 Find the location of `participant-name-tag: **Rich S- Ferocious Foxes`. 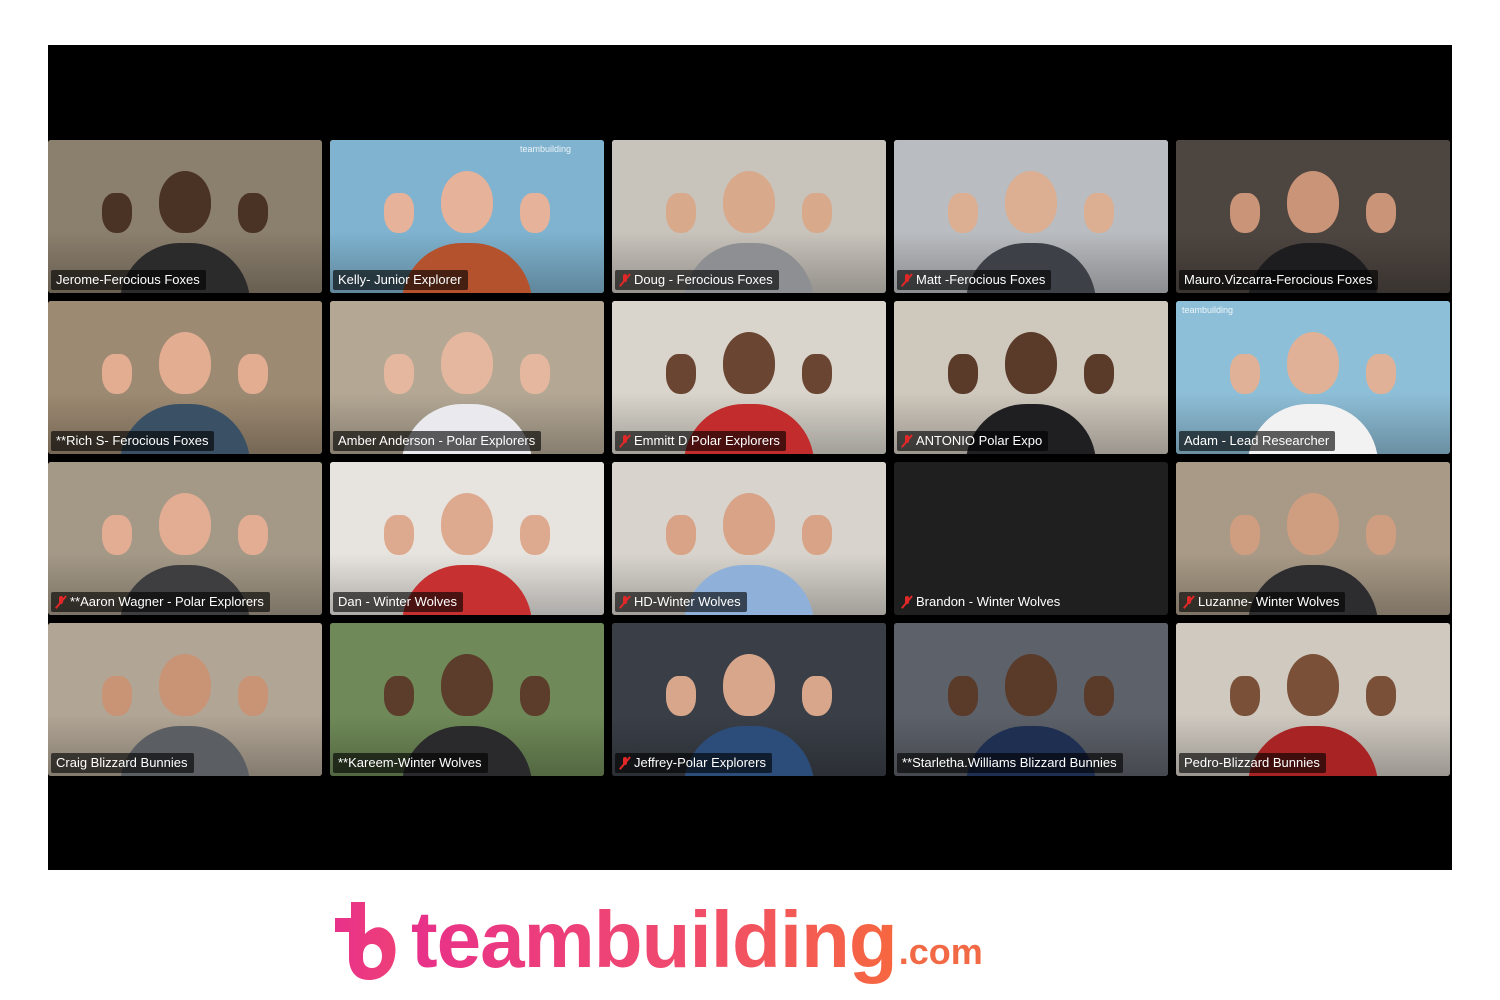

participant-name-tag: **Rich S- Ferocious Foxes is located at coordinates (133, 441).